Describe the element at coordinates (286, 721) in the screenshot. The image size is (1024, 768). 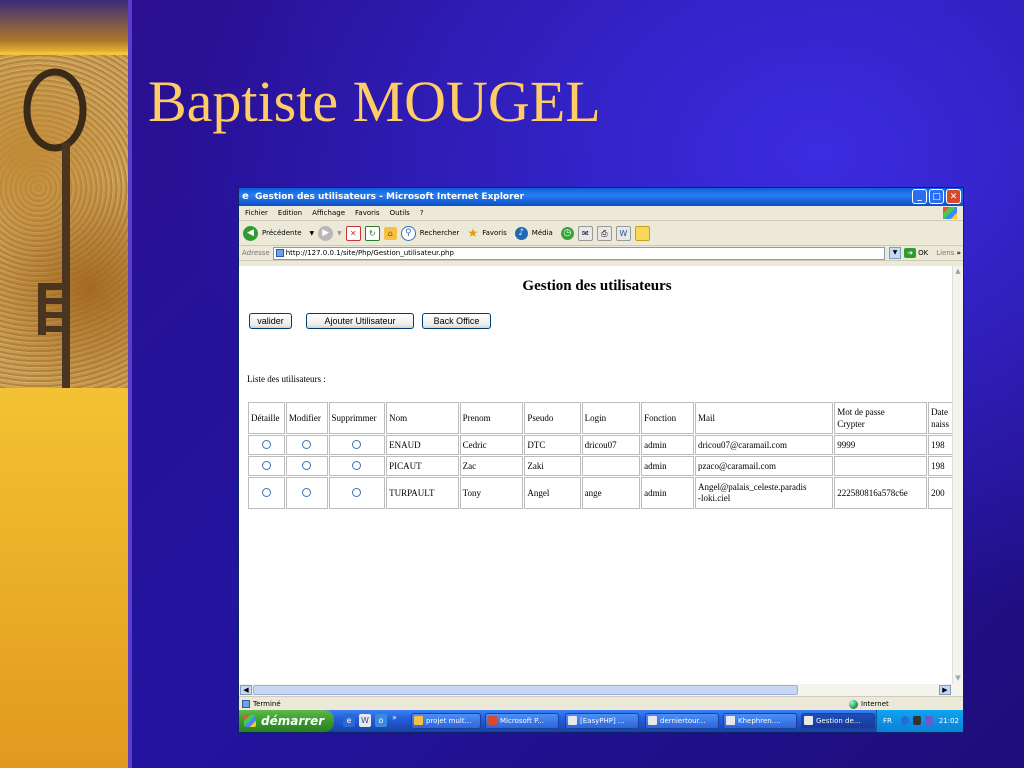
I see `start-button: démarrer` at that location.